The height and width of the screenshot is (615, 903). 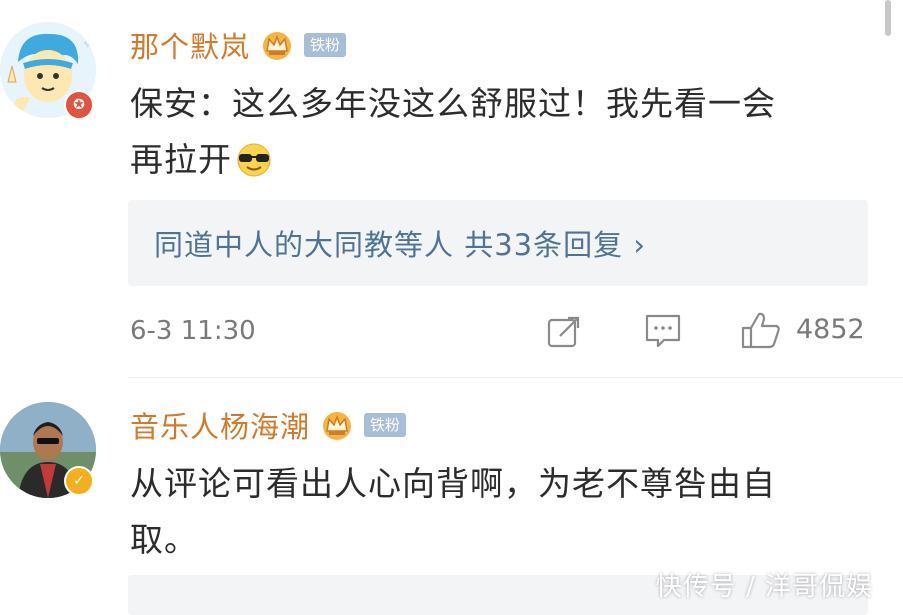 What do you see at coordinates (453, 483) in the screenshot?
I see `comment-text-line: 从评论可看出人心向背啊，为老不尊咎由自` at bounding box center [453, 483].